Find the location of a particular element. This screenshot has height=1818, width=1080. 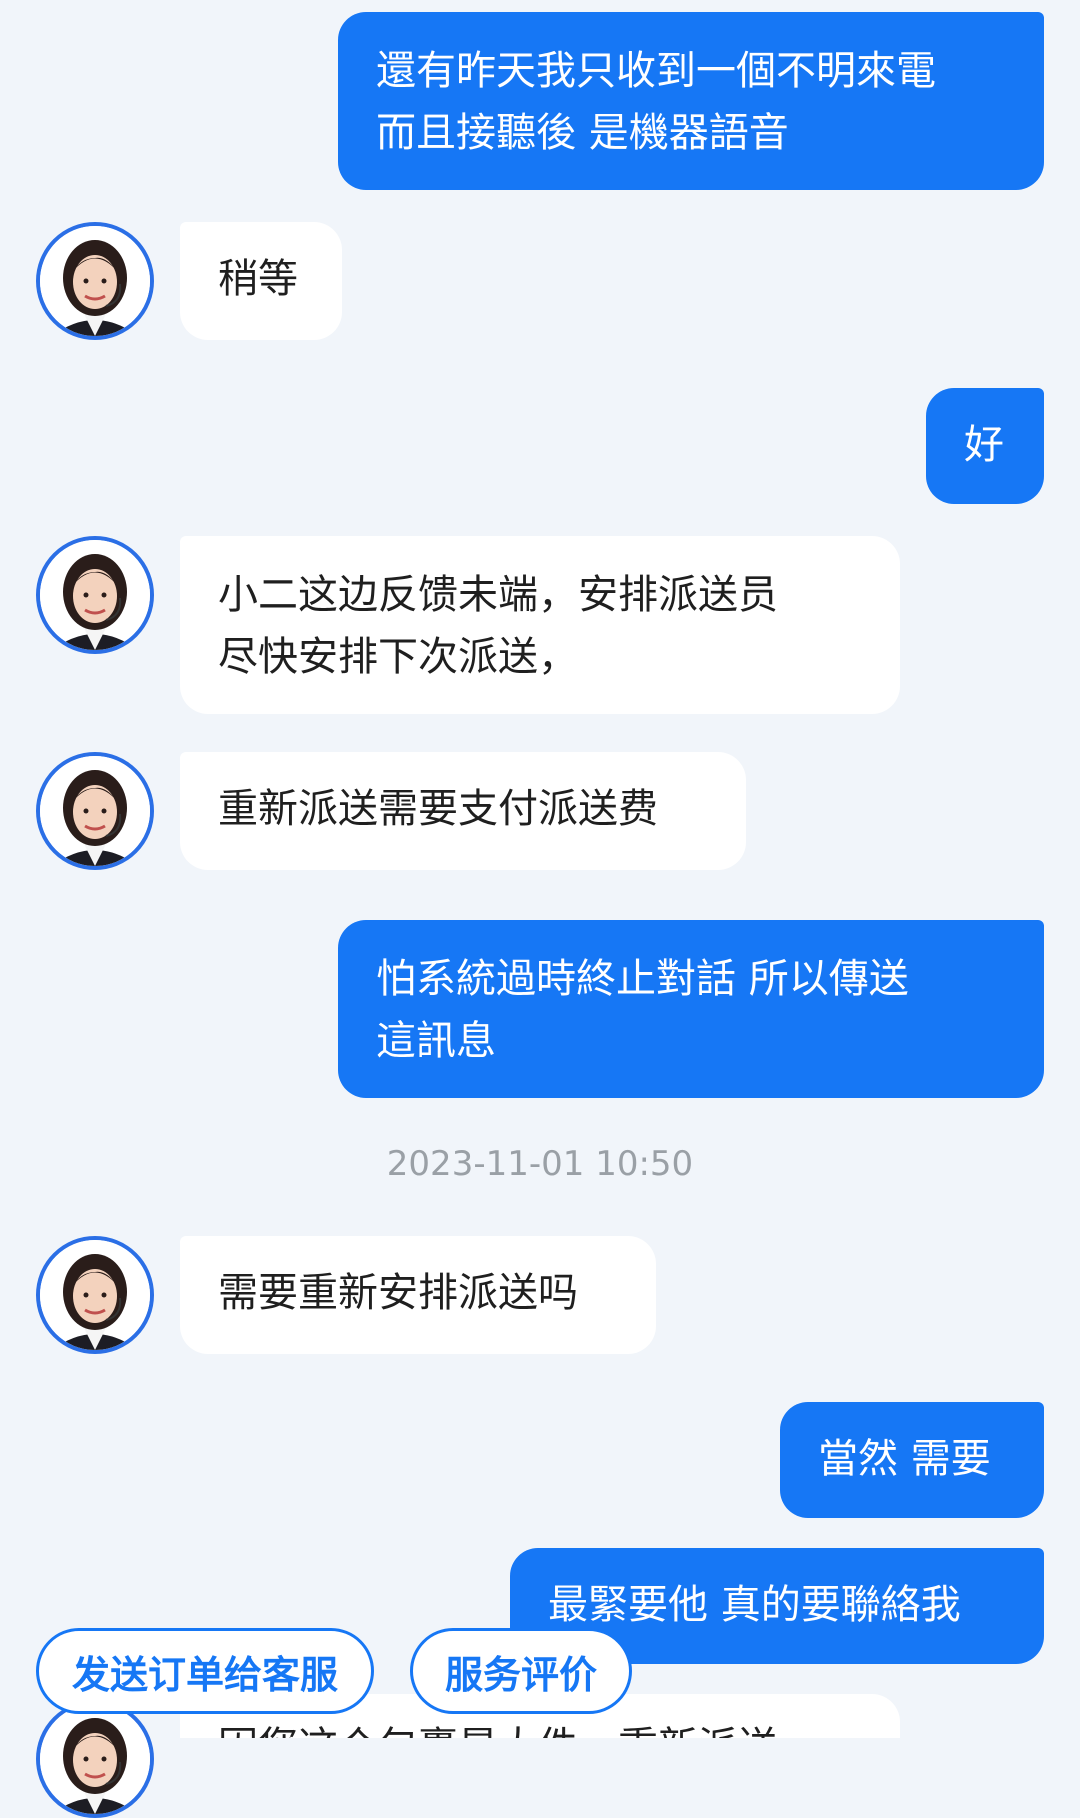

message-bubble-outgoing: 當然 需要 is located at coordinates (912, 1460).